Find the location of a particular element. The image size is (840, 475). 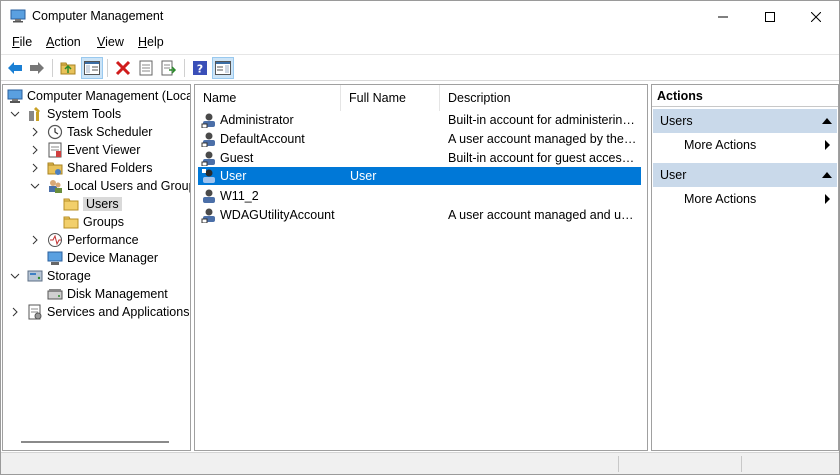

title-bar: Computer Management is located at coordinates (420, 16).